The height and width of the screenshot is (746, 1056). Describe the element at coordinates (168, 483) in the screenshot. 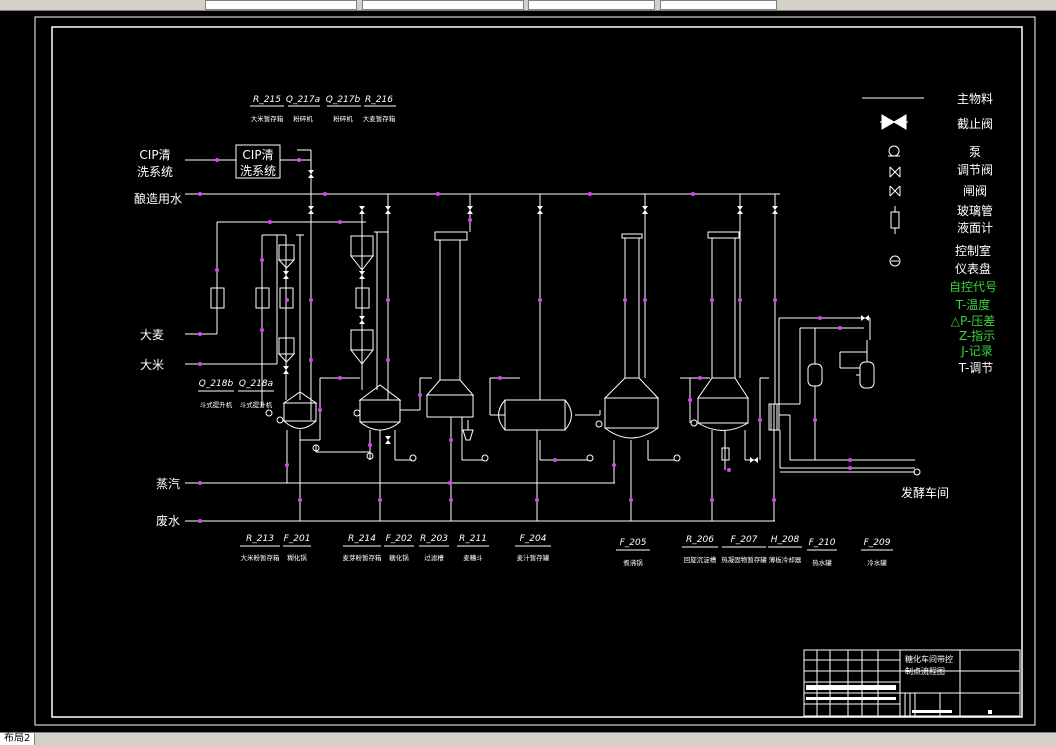

I see `steam-label: 蒸汽` at that location.